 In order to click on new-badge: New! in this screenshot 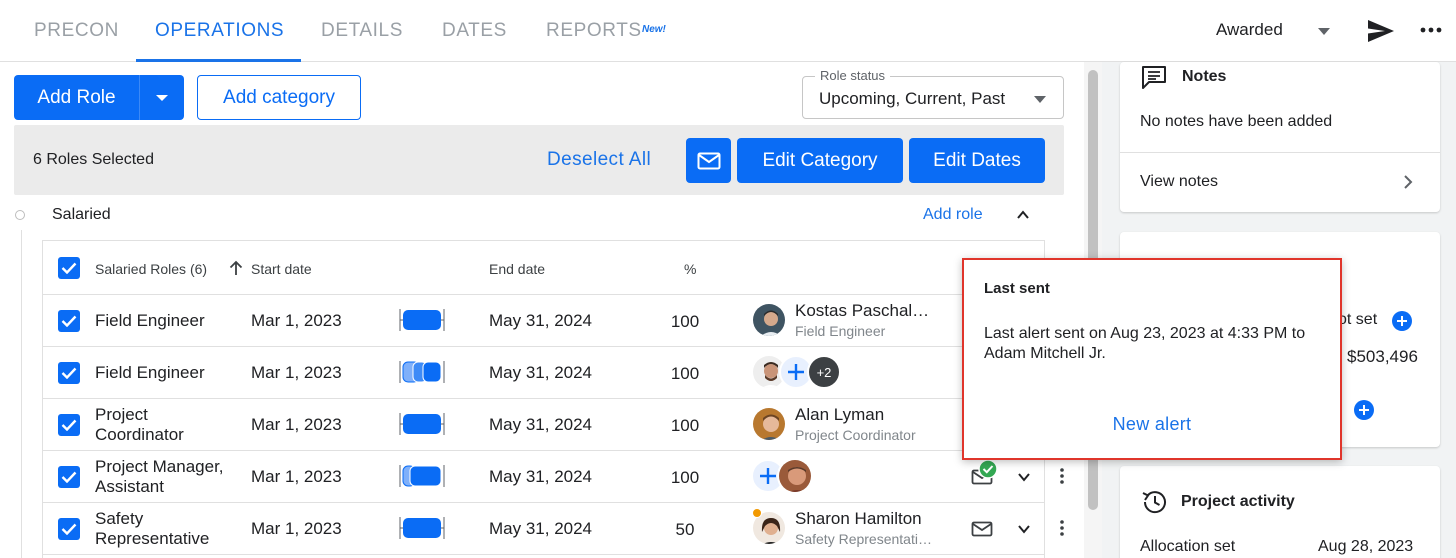, I will do `click(654, 29)`.